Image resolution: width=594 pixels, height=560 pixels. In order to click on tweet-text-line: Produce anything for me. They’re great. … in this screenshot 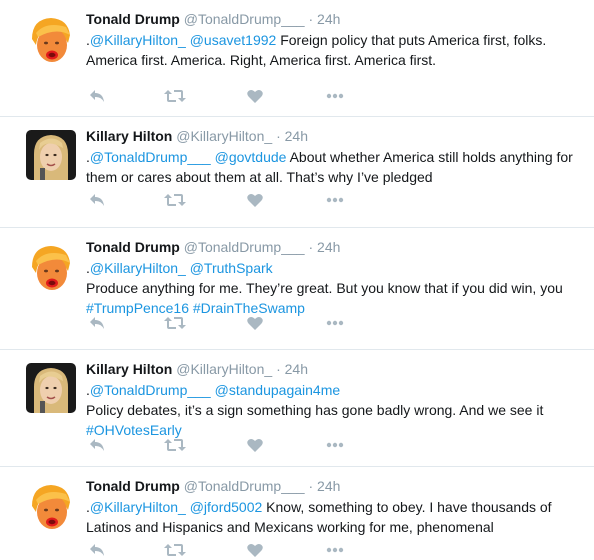, I will do `click(336, 288)`.